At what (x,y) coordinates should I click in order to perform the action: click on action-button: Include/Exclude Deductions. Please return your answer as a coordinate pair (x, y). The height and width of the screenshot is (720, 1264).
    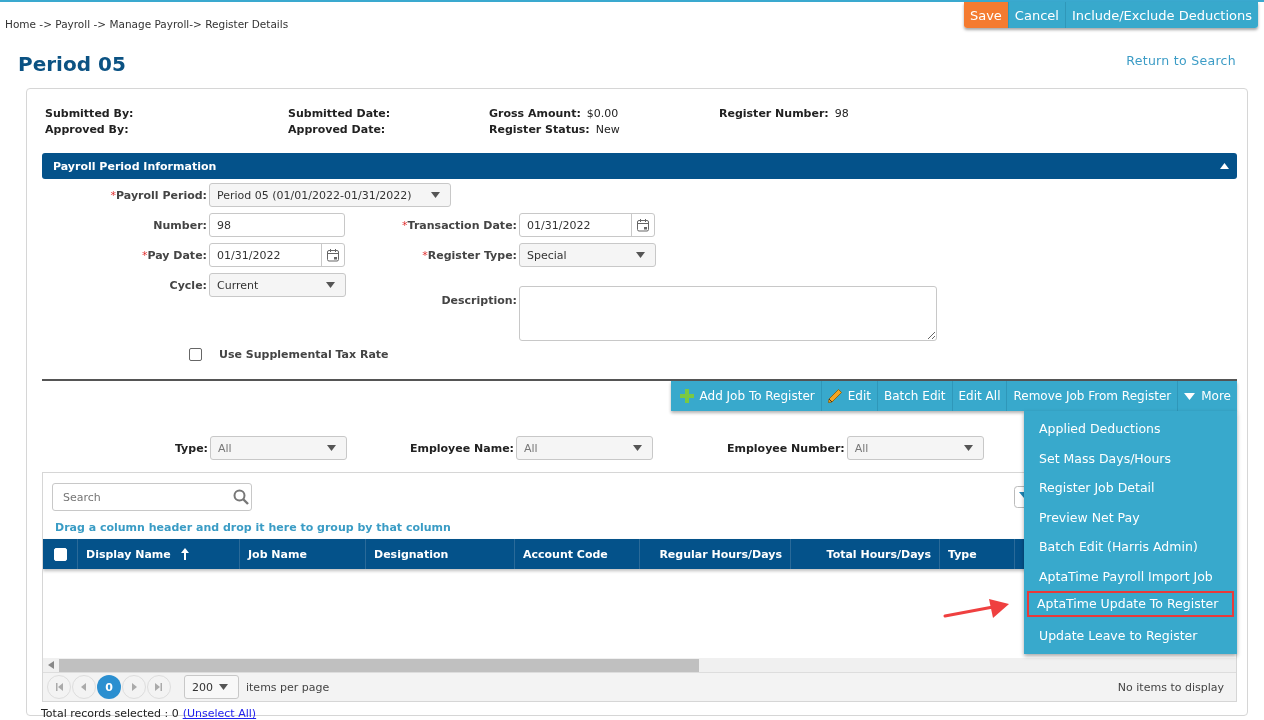
    Looking at the image, I should click on (1161, 15).